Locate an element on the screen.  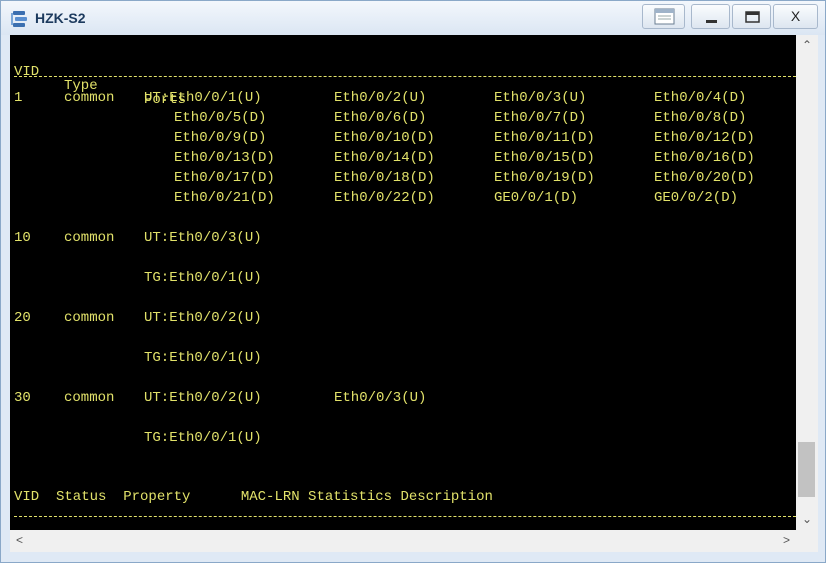
system-menu-icon is located at coordinates (664, 16).